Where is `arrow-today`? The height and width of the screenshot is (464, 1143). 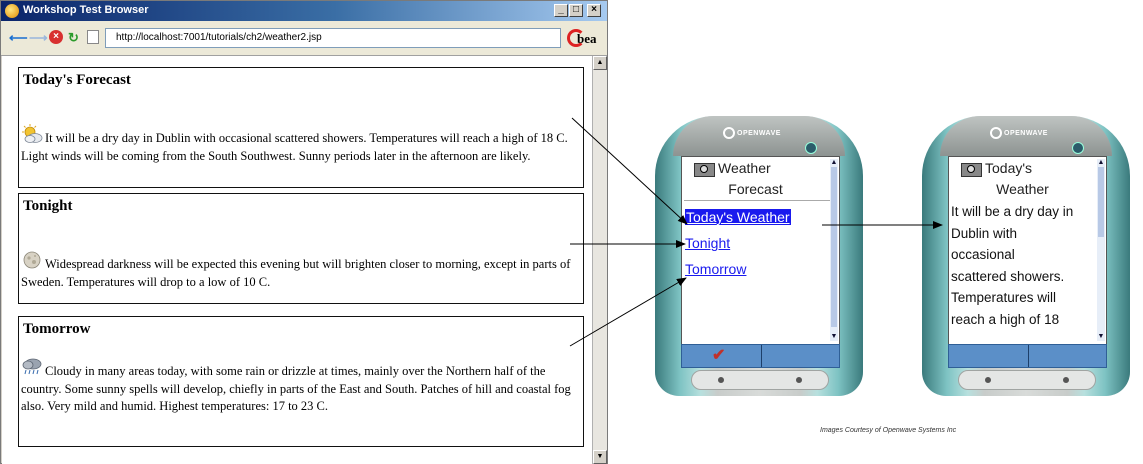
arrow-today is located at coordinates (629, 171).